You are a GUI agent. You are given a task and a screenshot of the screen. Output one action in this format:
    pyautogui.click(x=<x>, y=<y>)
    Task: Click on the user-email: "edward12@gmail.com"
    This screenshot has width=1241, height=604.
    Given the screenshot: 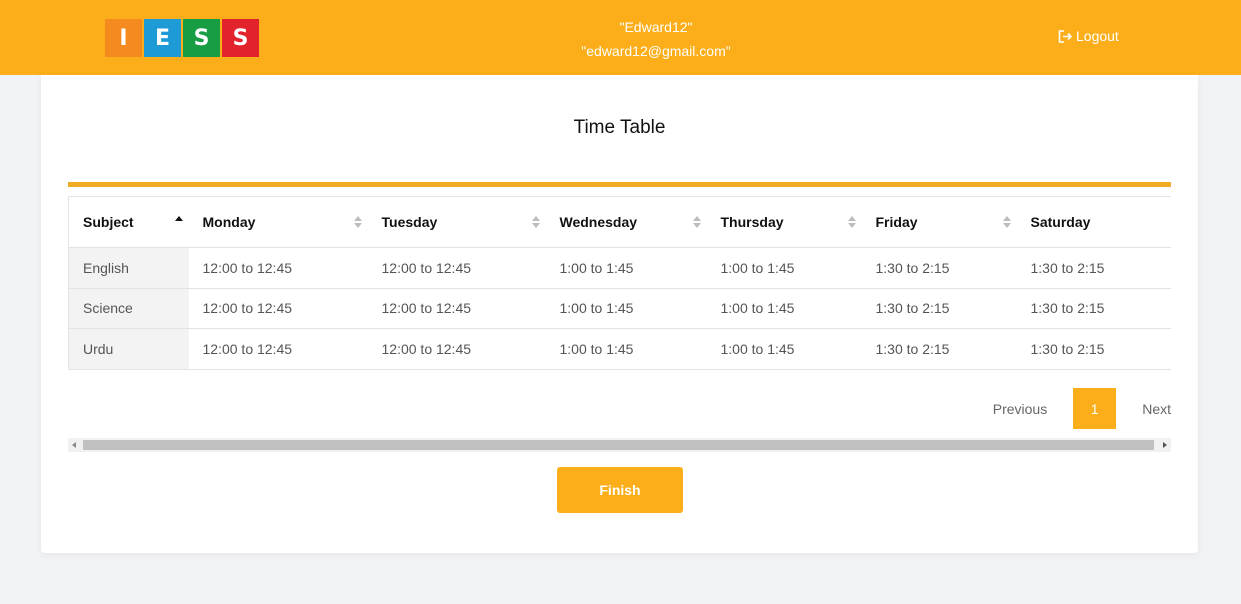 What is the action you would take?
    pyautogui.click(x=656, y=51)
    